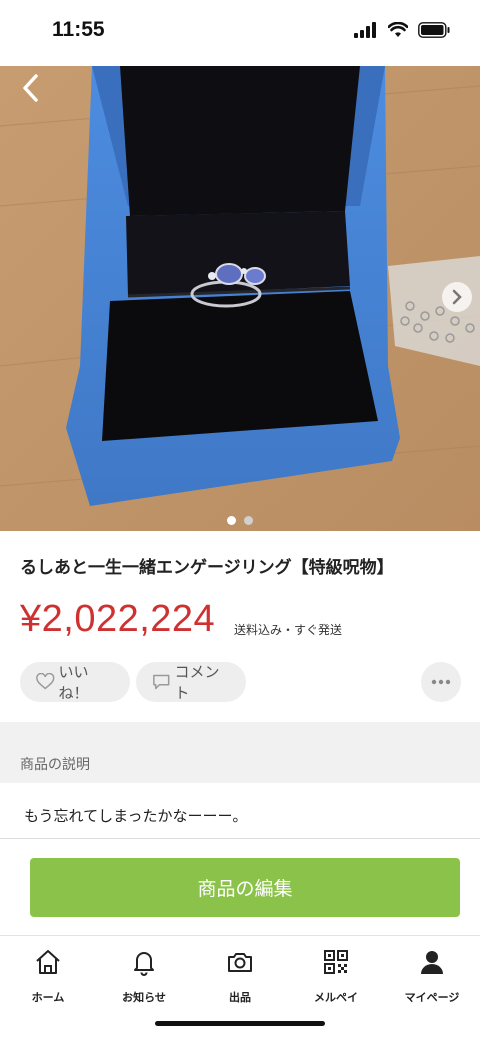 Image resolution: width=480 pixels, height=1040 pixels. Describe the element at coordinates (336, 975) in the screenshot. I see `tab-merpay: メルペイ` at that location.